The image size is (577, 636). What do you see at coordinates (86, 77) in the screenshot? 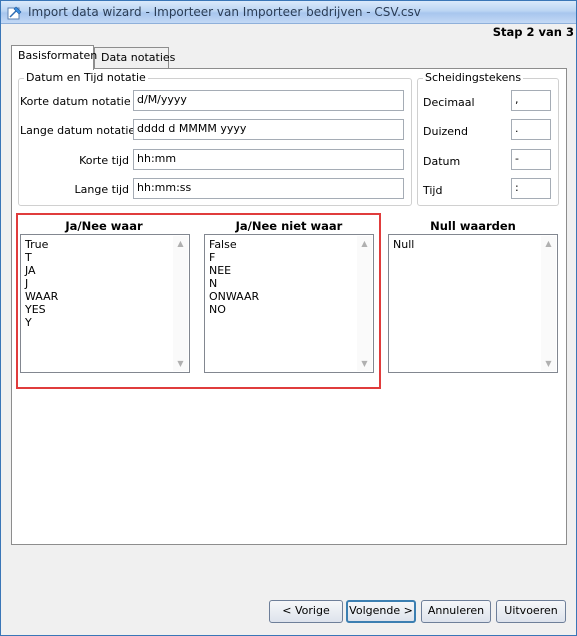
I see `datetime-legend: Datum en Tijd notatie` at bounding box center [86, 77].